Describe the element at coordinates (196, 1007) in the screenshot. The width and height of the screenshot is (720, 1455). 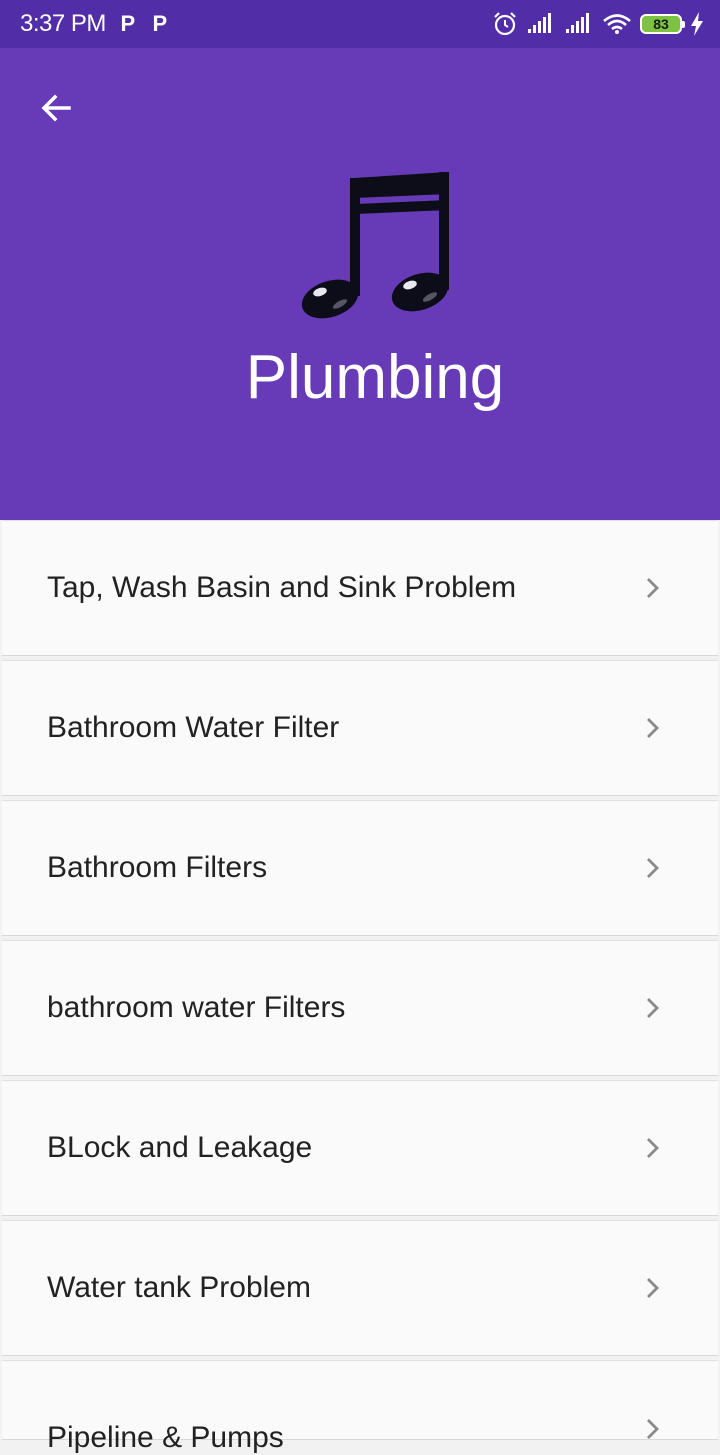
I see `list-item-label: bathroom water Filters` at that location.